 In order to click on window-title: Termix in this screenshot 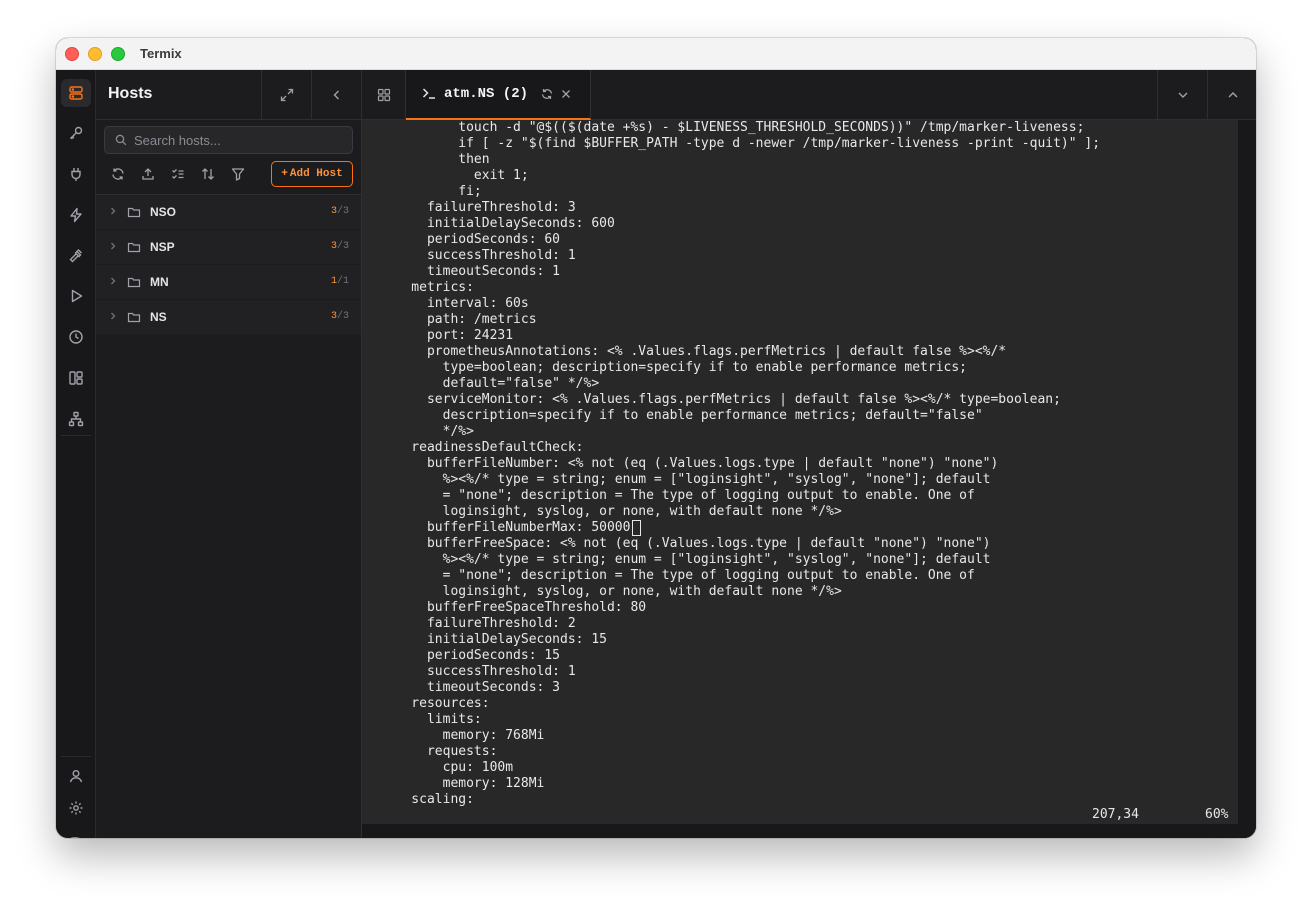, I will do `click(161, 53)`.